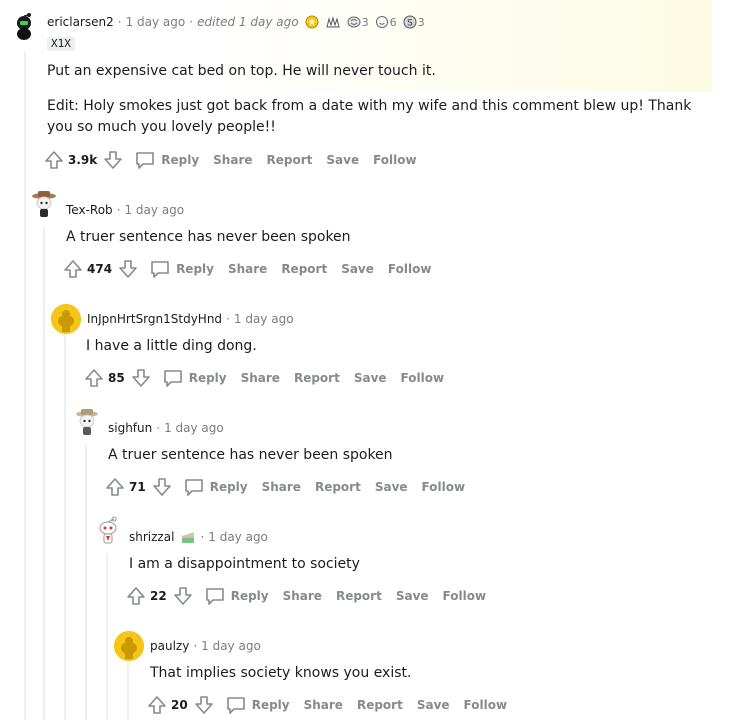 The image size is (735, 720). I want to click on gold-award-icon, so click(312, 22).